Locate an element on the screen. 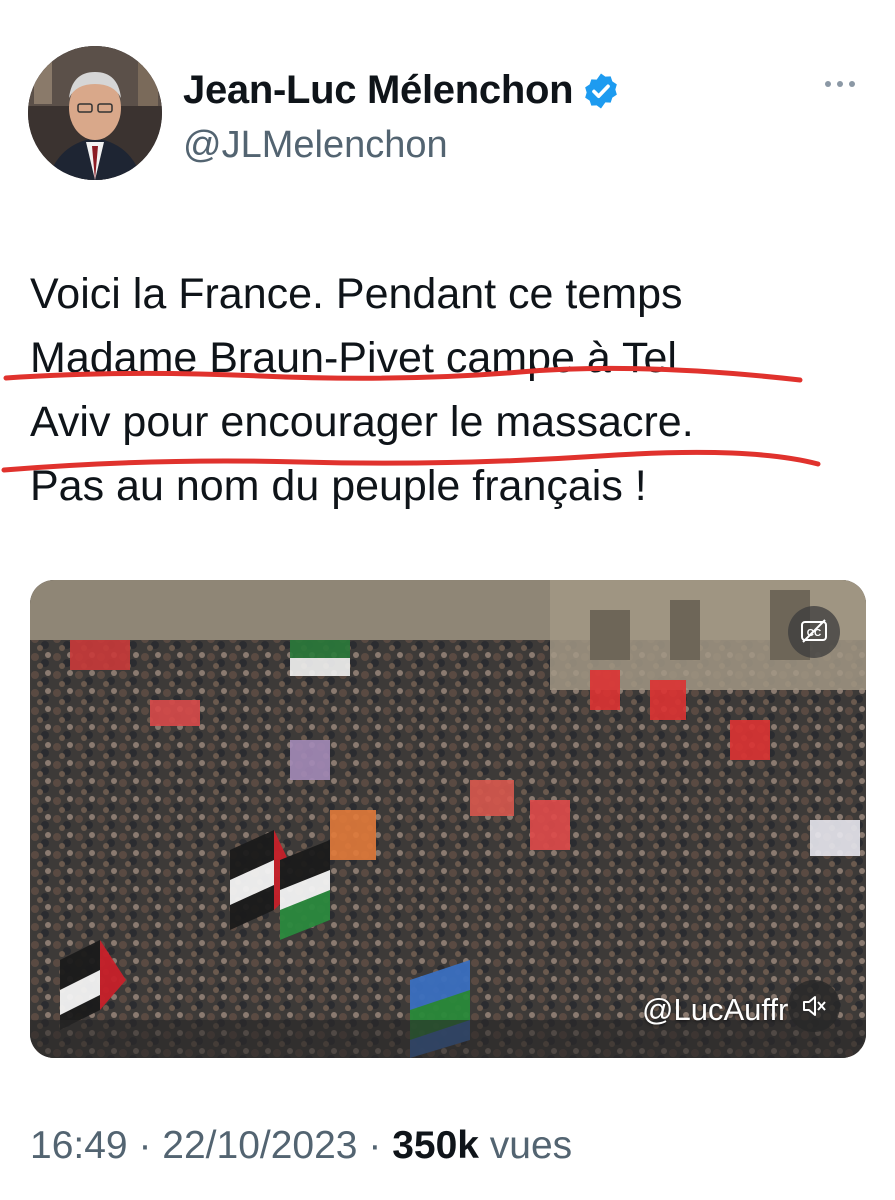  avatar is located at coordinates (95, 113).